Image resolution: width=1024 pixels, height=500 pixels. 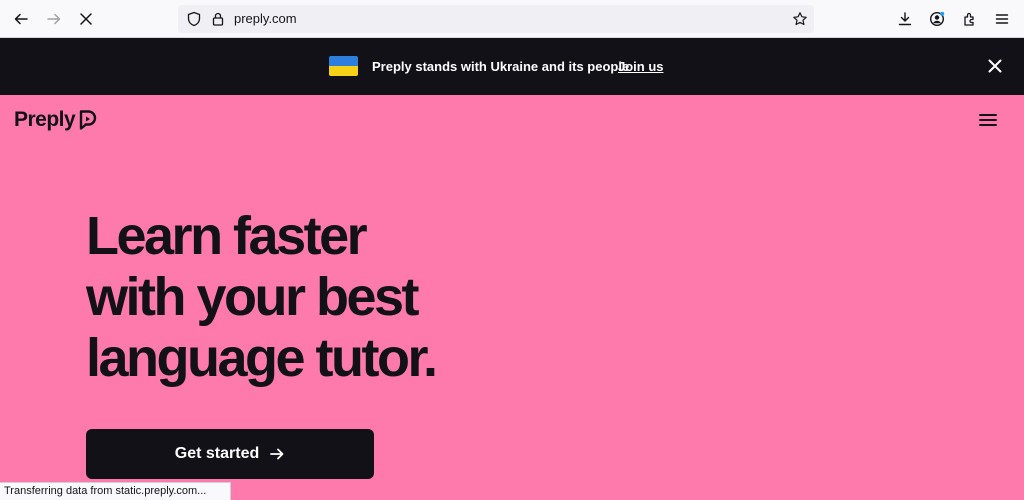 I want to click on extensions-button, so click(x=970, y=19).